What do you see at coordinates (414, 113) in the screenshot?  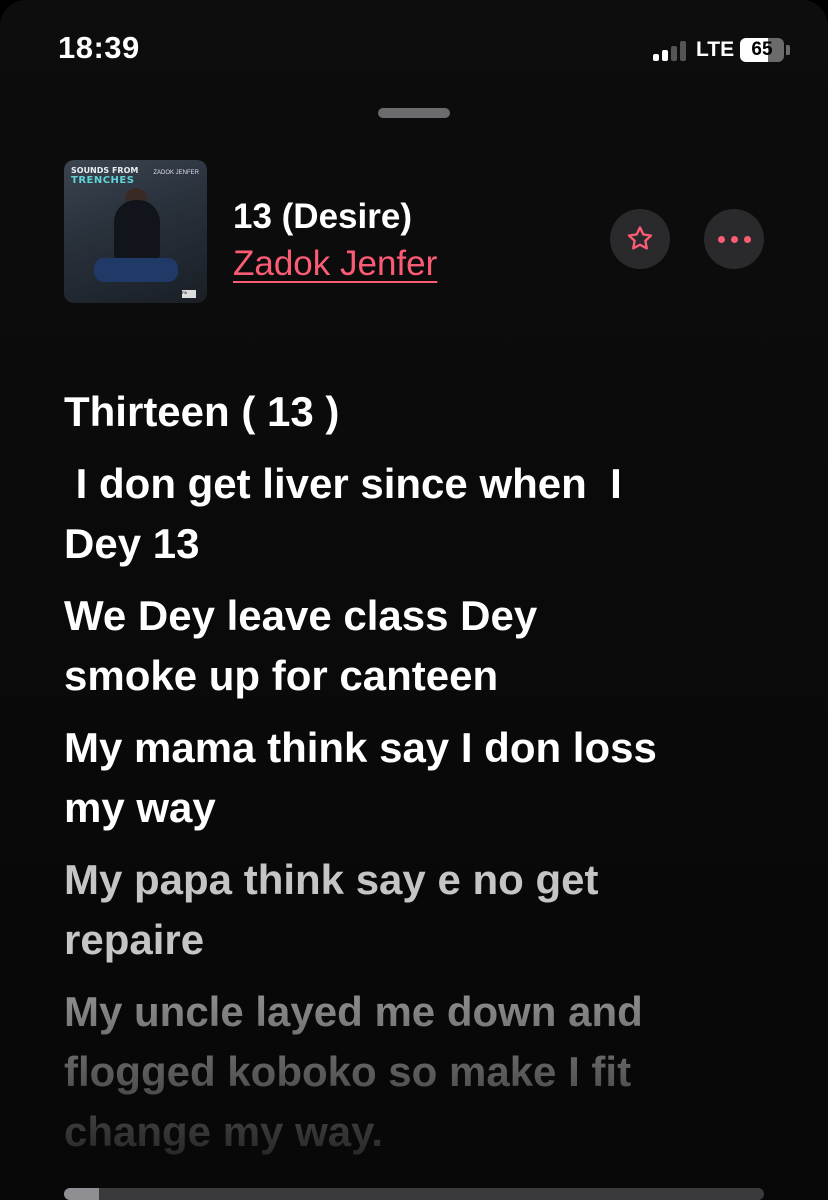 I see `sheet-grabber-handle` at bounding box center [414, 113].